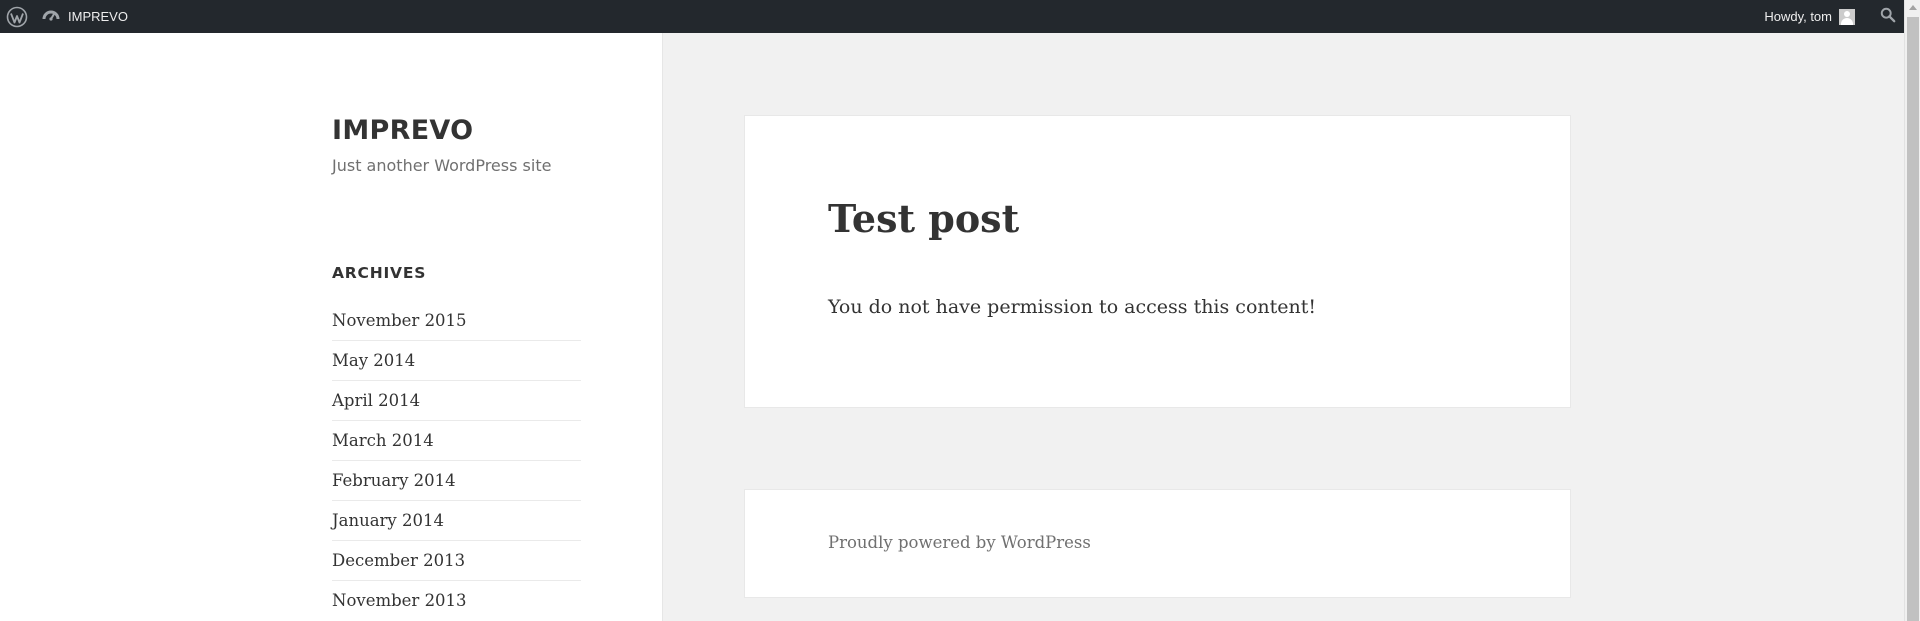  Describe the element at coordinates (1913, 7) in the screenshot. I see `scroll-up-arrow-icon` at that location.